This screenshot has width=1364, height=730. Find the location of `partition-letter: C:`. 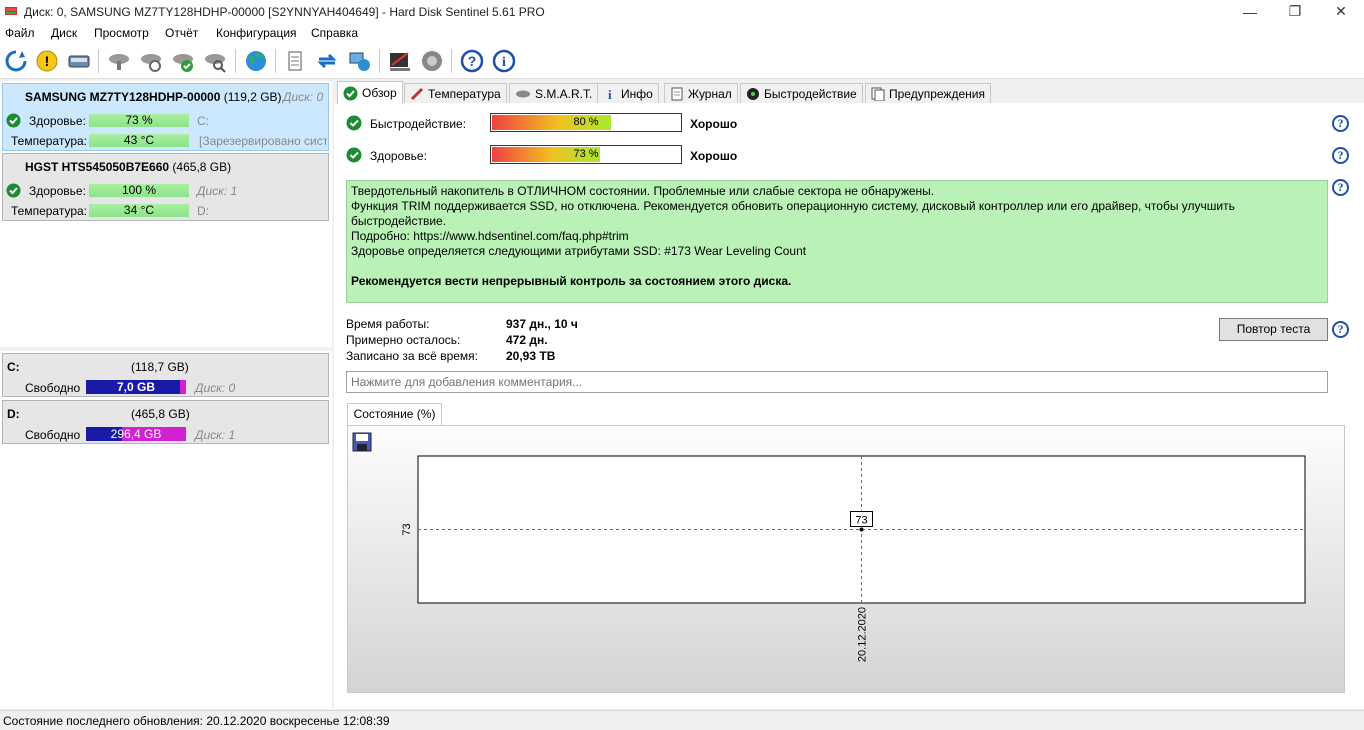

partition-letter: C: is located at coordinates (13, 367).